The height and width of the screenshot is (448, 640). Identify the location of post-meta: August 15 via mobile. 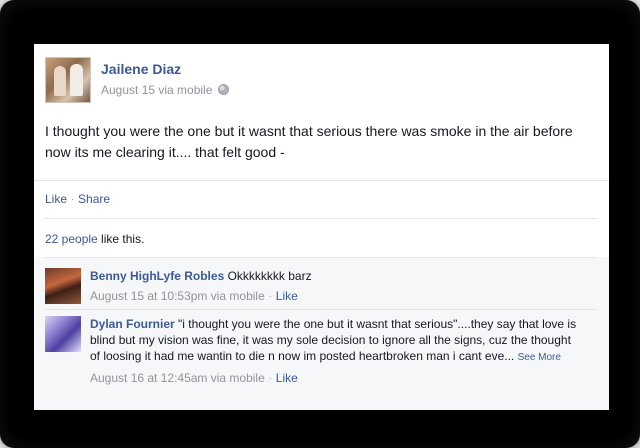
(165, 90).